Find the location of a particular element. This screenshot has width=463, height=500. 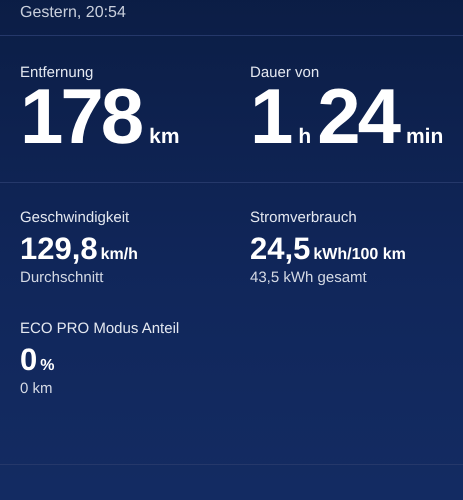

stat-unit: km/h is located at coordinates (119, 255).